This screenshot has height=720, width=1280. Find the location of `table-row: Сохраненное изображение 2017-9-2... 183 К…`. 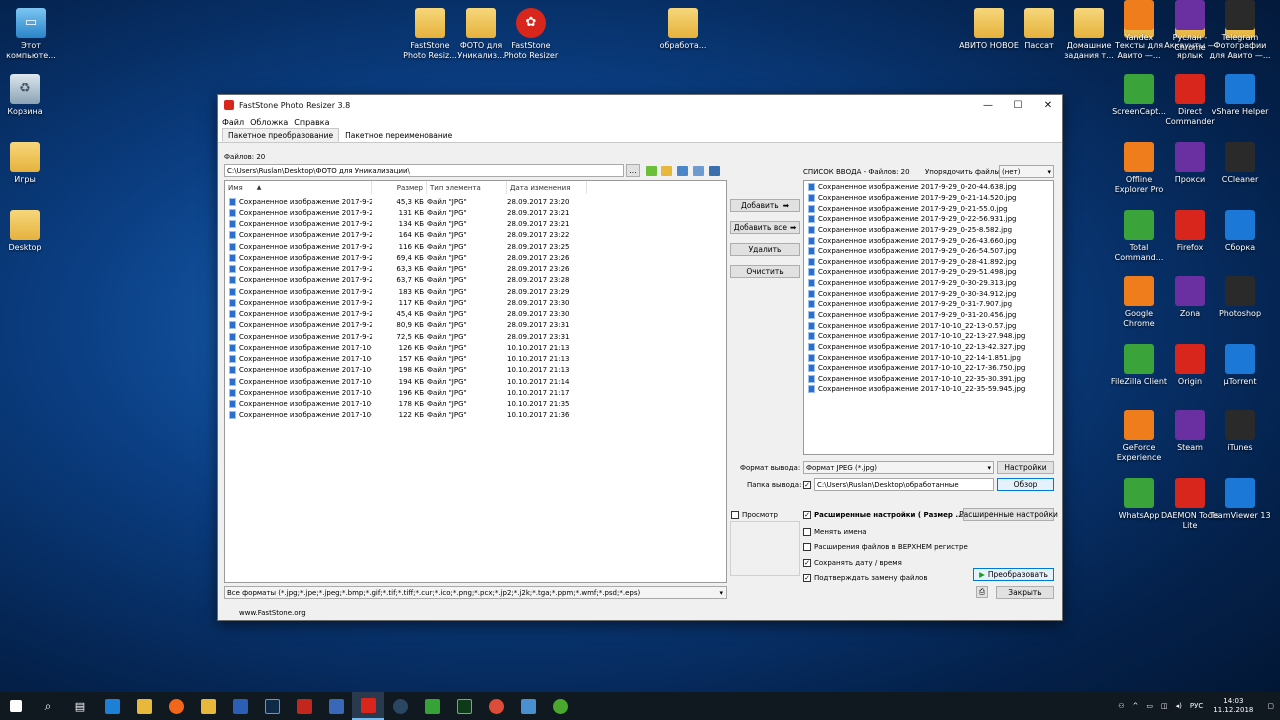

table-row: Сохраненное изображение 2017-9-2... 183 К… is located at coordinates (409, 291).